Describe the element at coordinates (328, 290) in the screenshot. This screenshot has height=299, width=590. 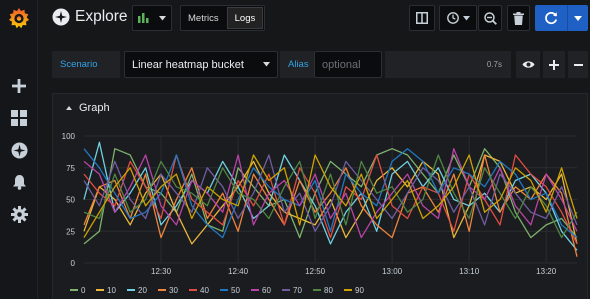
I see `legend-label: 80` at that location.